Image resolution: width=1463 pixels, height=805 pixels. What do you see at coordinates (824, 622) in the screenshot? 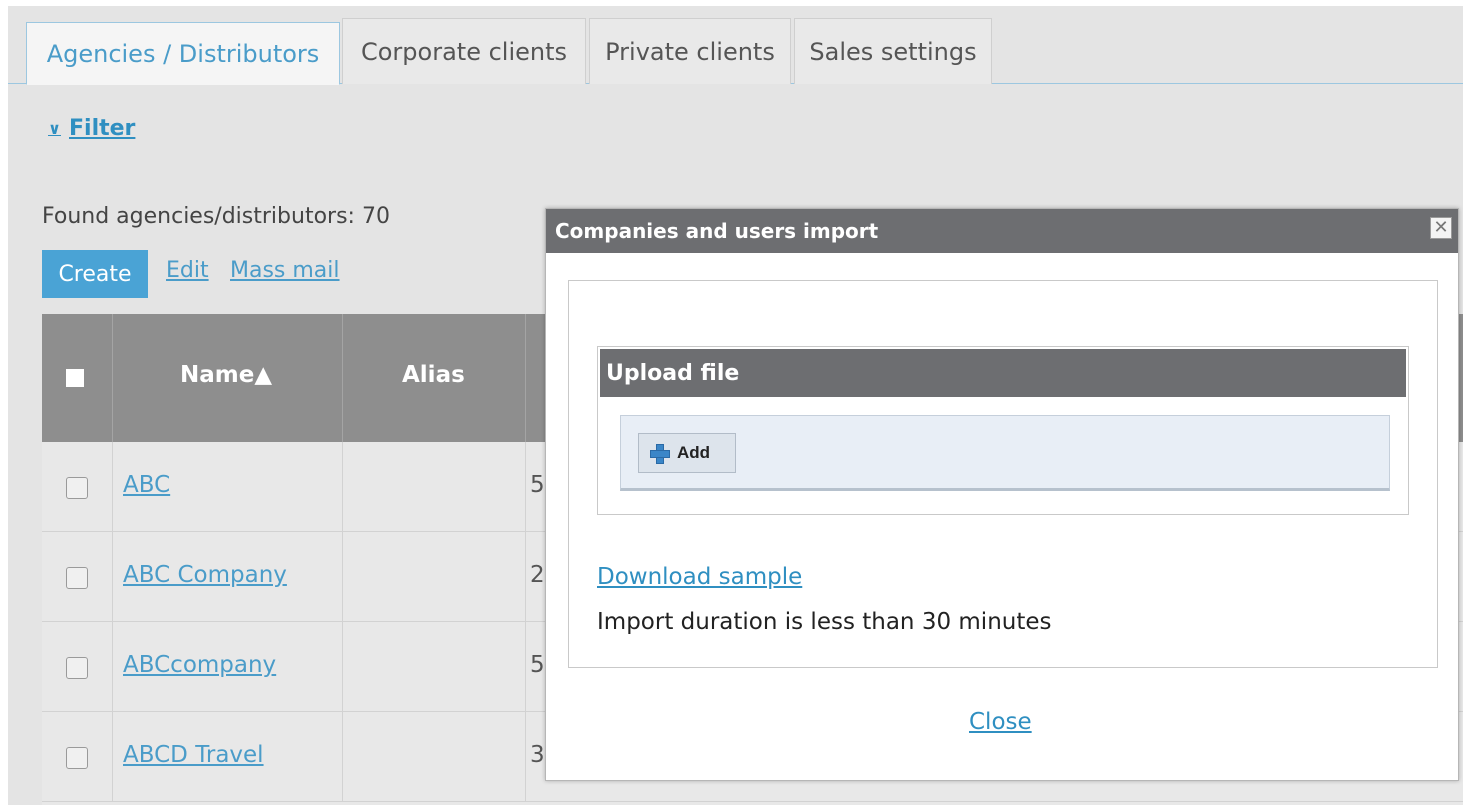
I see `import-duration-text: Import duration is less than 30 minutes` at bounding box center [824, 622].